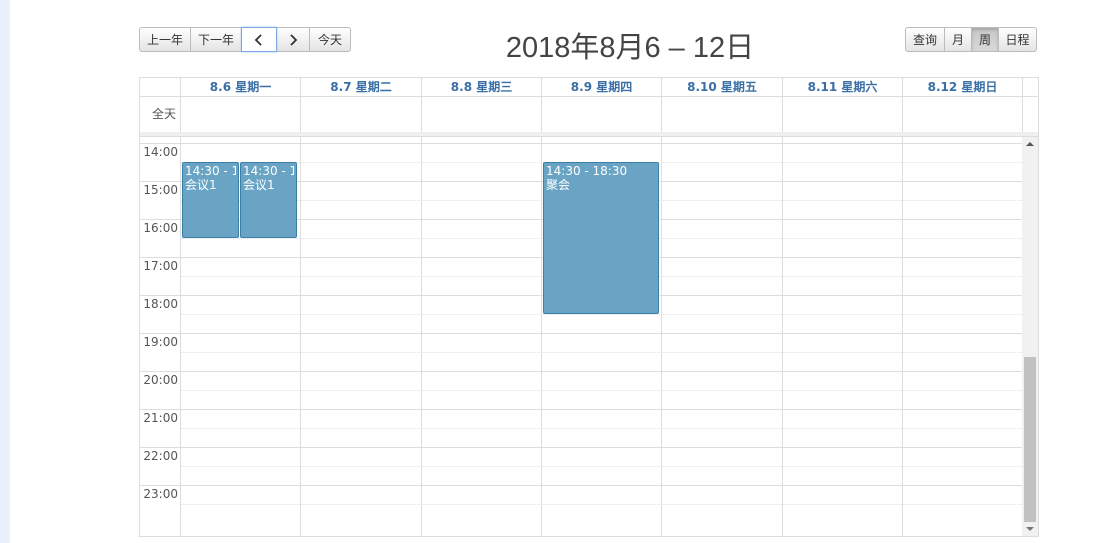 This screenshot has width=1094, height=543. Describe the element at coordinates (160, 304) in the screenshot. I see `time-label: 18:00` at that location.